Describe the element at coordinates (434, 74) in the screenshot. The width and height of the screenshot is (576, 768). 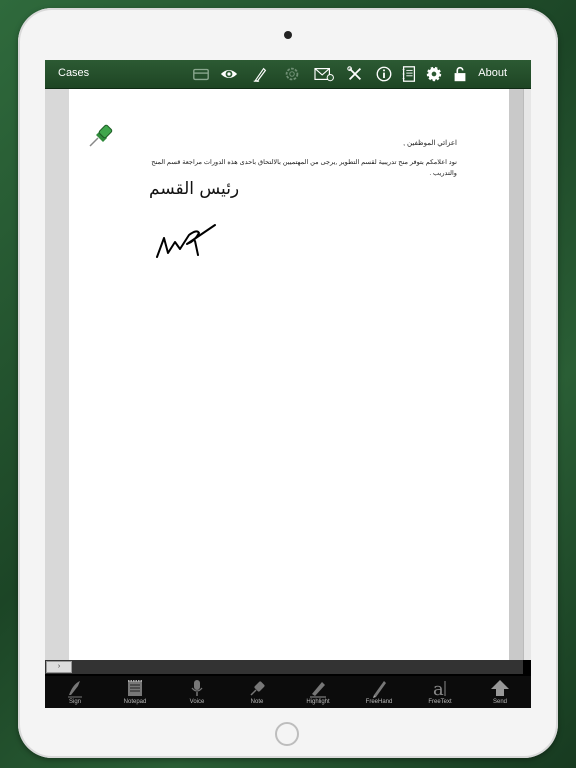
I see `gear-icon` at that location.